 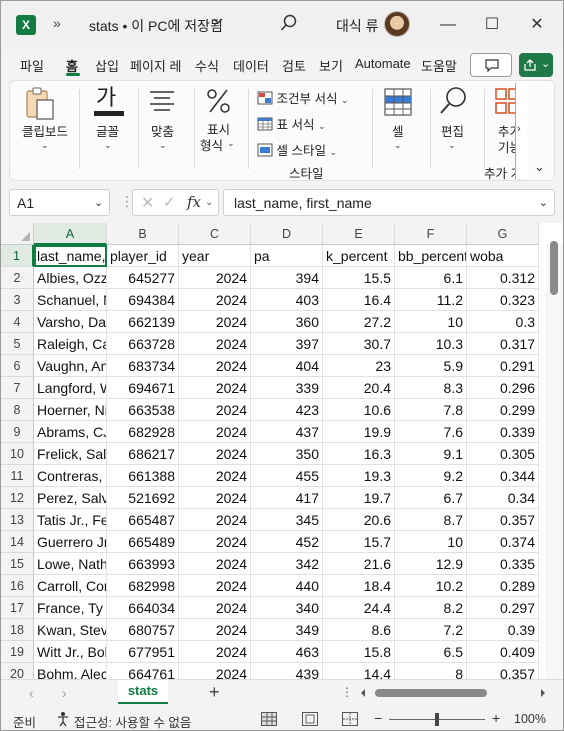 What do you see at coordinates (70, 520) in the screenshot?
I see `table-cell: Tatis Jr., Fernando` at bounding box center [70, 520].